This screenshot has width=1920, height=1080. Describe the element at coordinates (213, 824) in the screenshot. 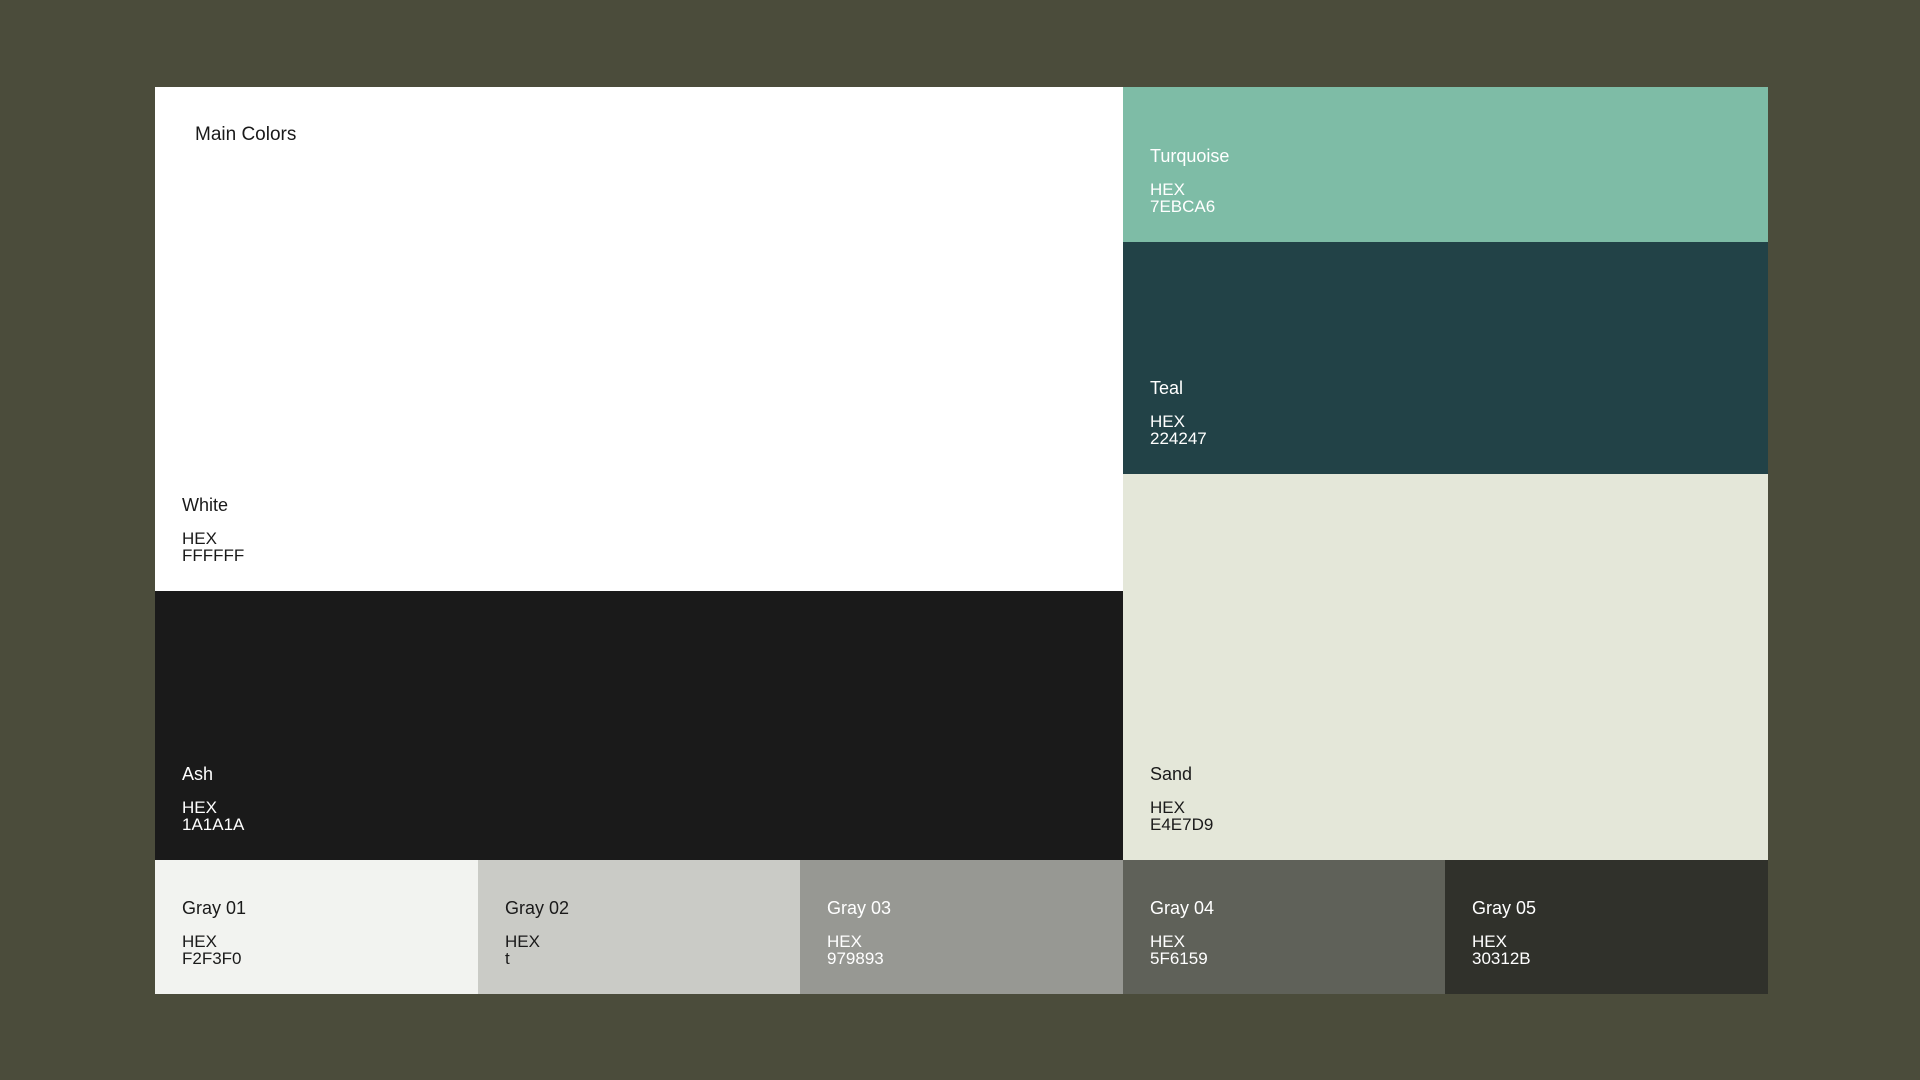

I see `hex-value: 1A1A1A` at that location.